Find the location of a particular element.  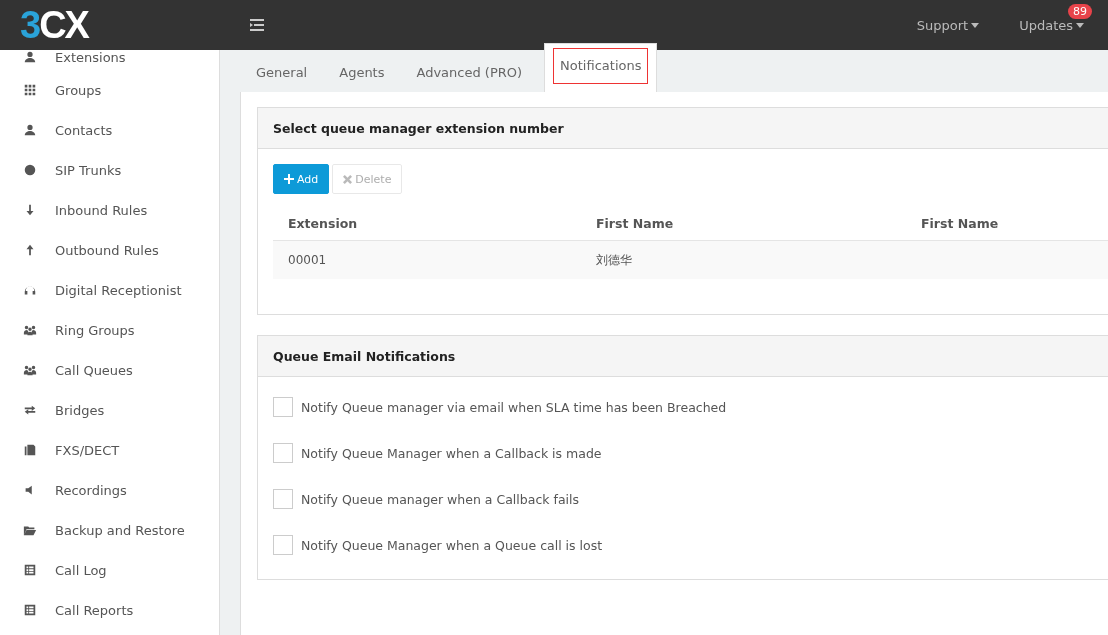

tab: General is located at coordinates (282, 72).